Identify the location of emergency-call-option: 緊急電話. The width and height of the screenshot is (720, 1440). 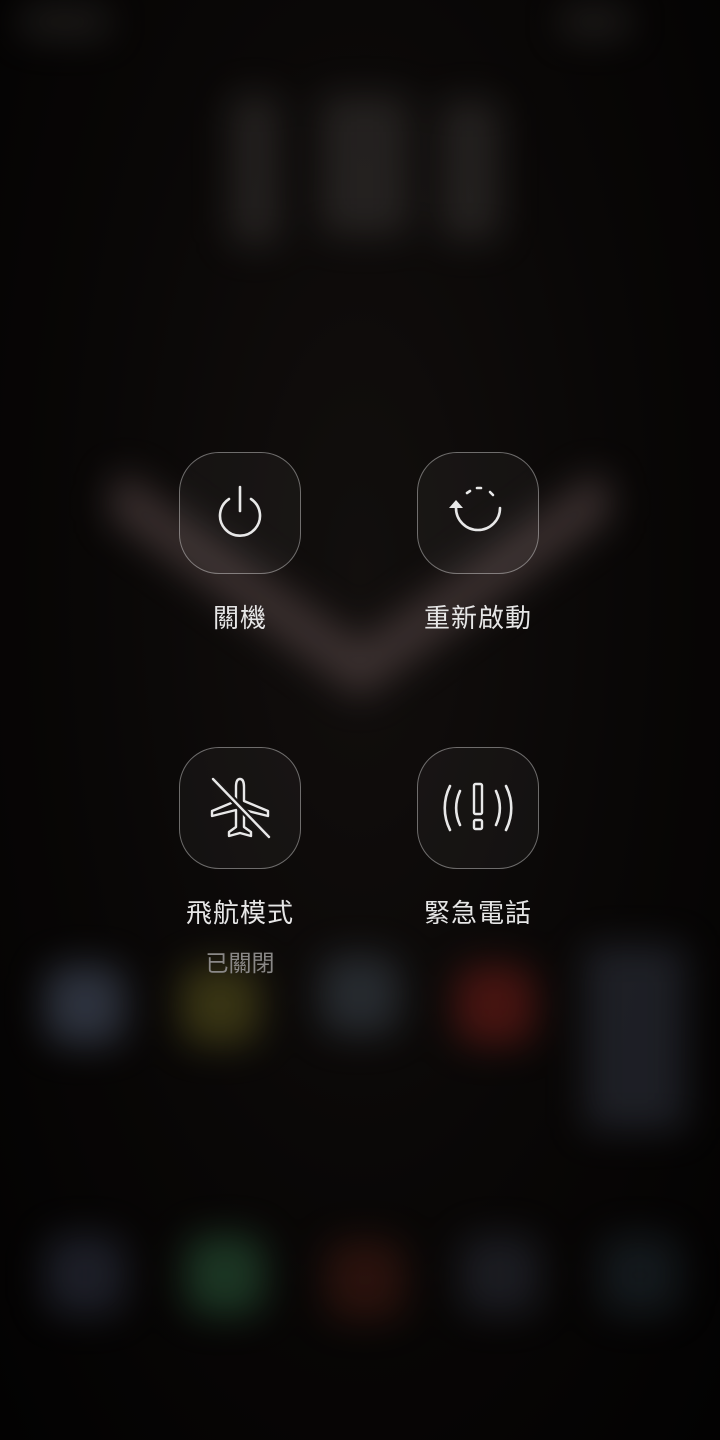
(478, 838).